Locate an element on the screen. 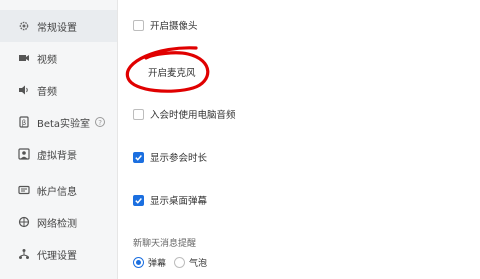 The width and height of the screenshot is (480, 279). sidebar-item-beta-lab: β Beta实验室 ? is located at coordinates (58, 122).